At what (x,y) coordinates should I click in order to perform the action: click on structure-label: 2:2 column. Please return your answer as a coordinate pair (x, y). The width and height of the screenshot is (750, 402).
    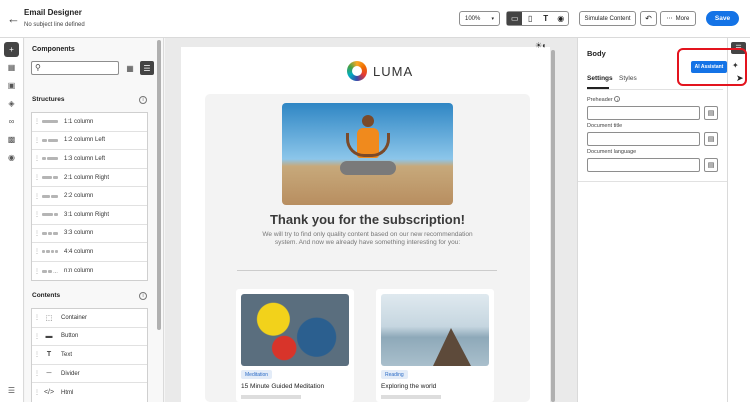
    Looking at the image, I should click on (79, 196).